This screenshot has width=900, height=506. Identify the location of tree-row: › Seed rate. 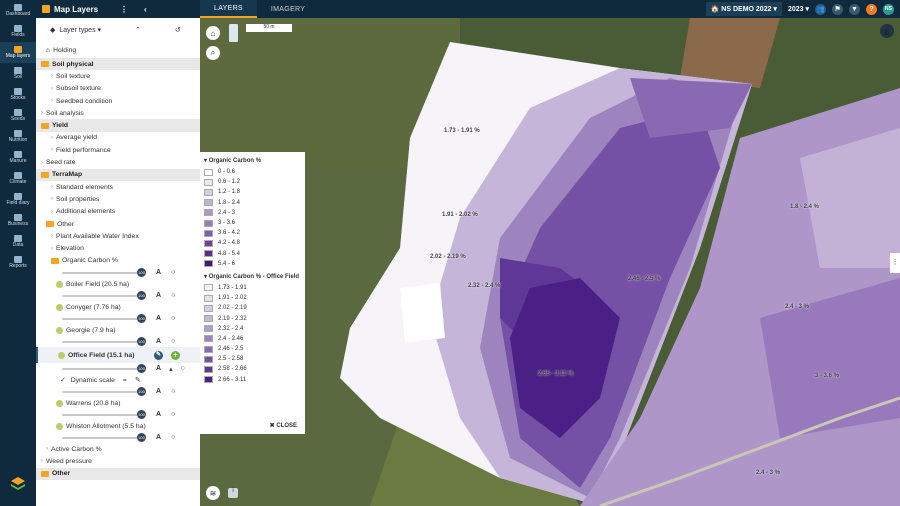
(118, 162).